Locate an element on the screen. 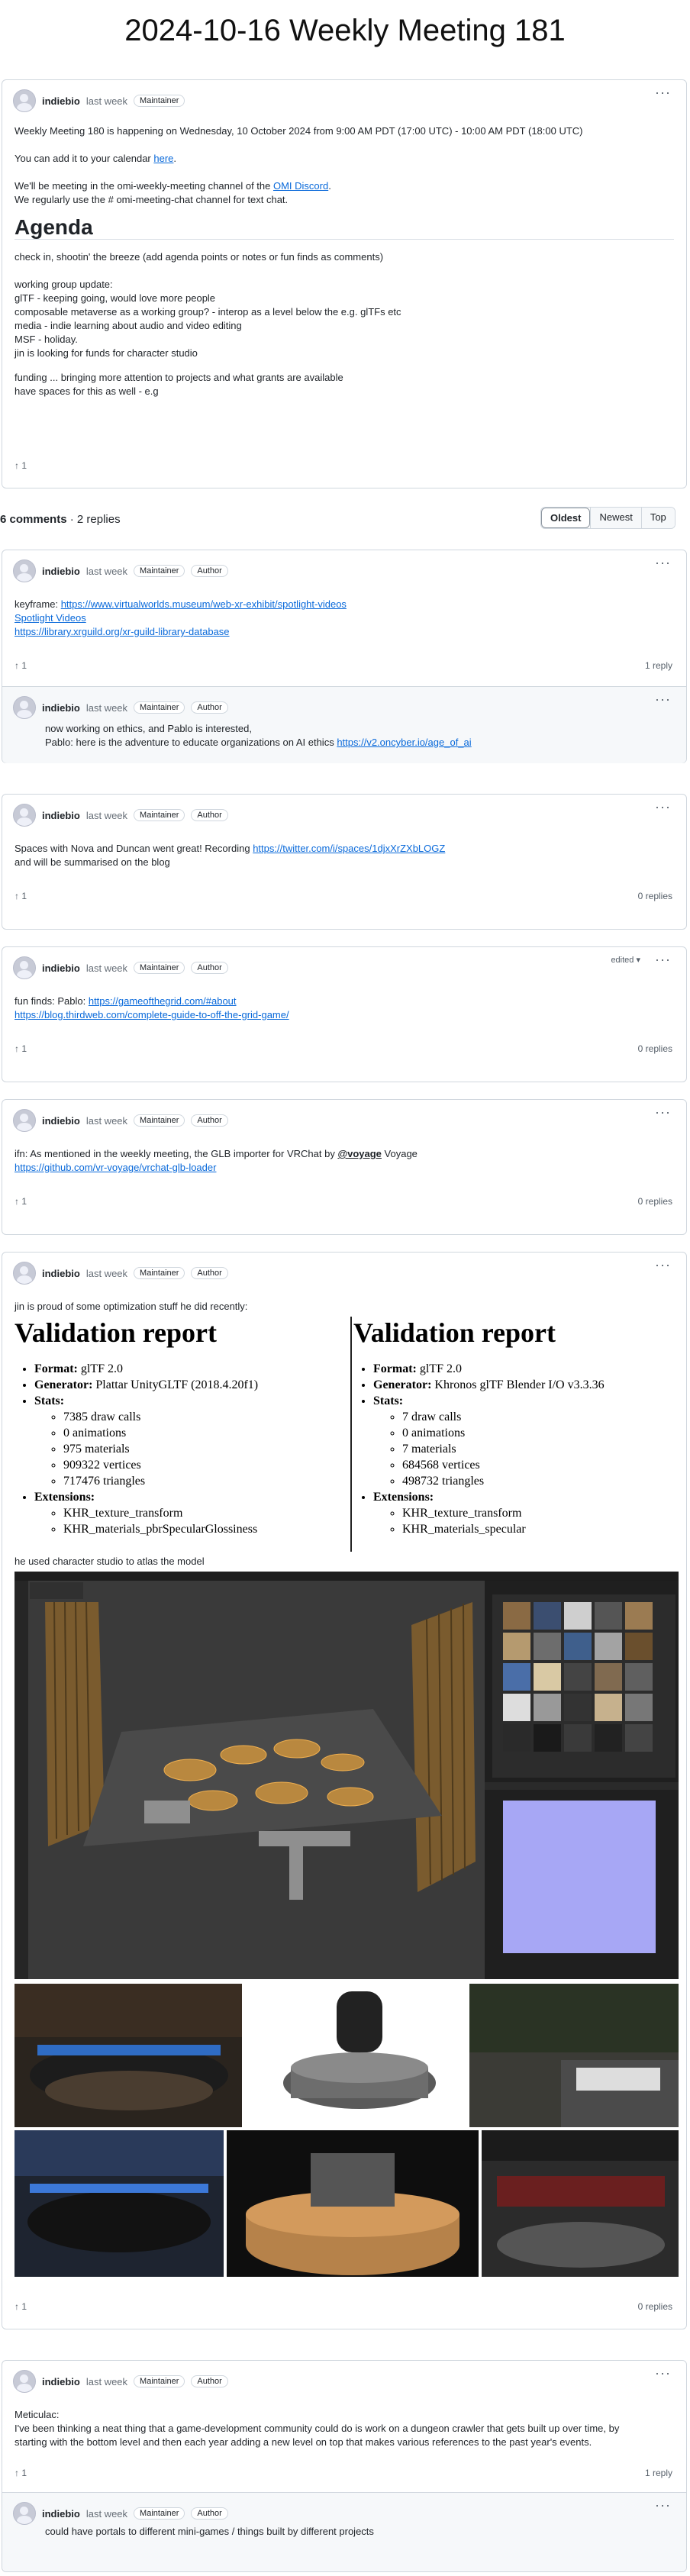 This screenshot has width=690, height=2576. trading-floor-photo is located at coordinates (119, 2203).